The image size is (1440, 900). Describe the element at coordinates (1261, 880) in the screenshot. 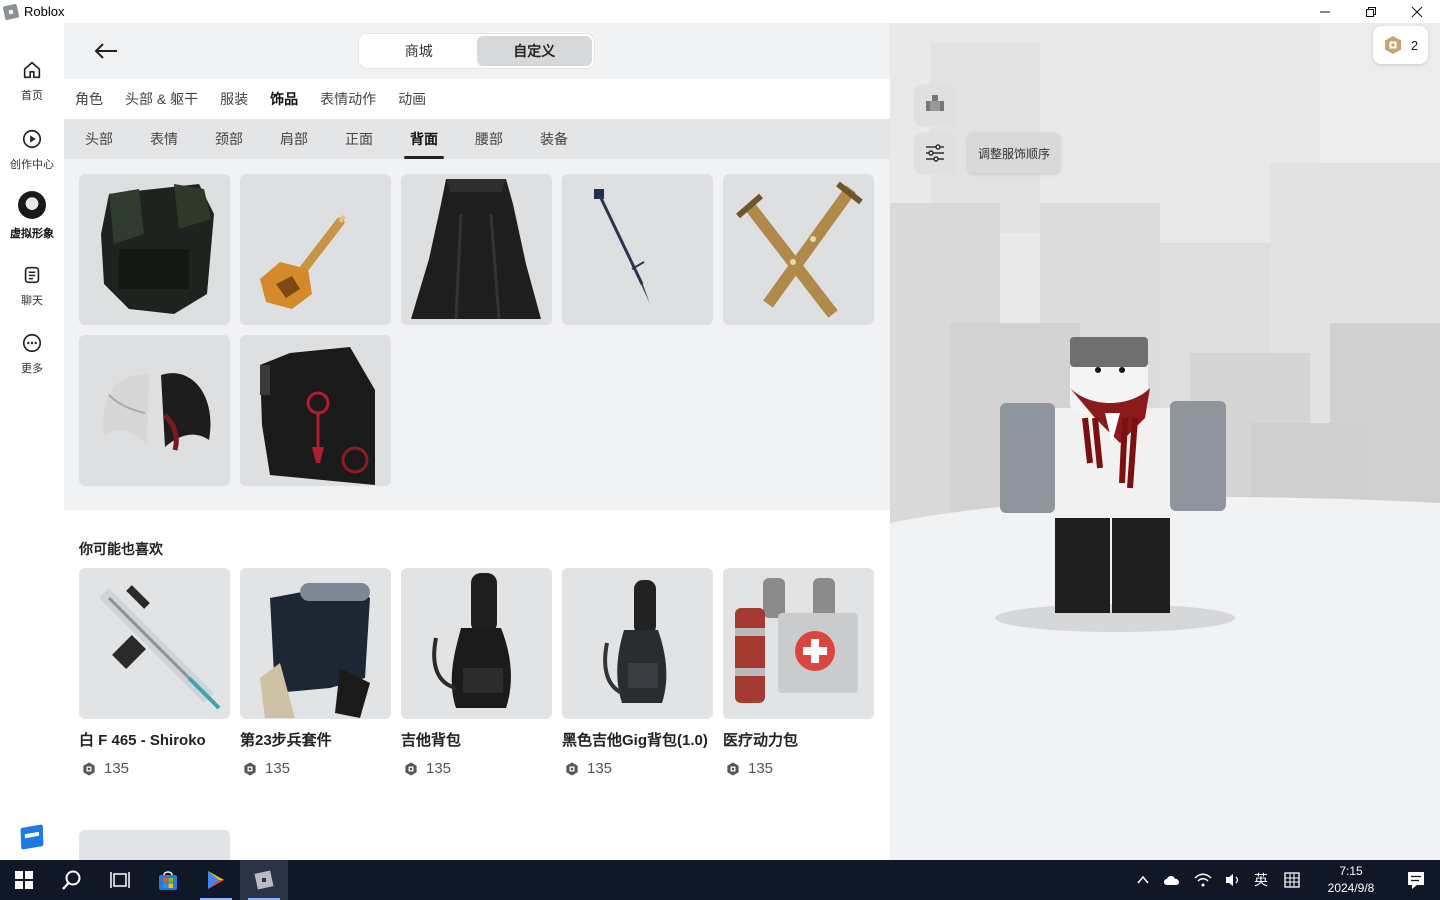

I see `ime-language-indicator: 英` at that location.